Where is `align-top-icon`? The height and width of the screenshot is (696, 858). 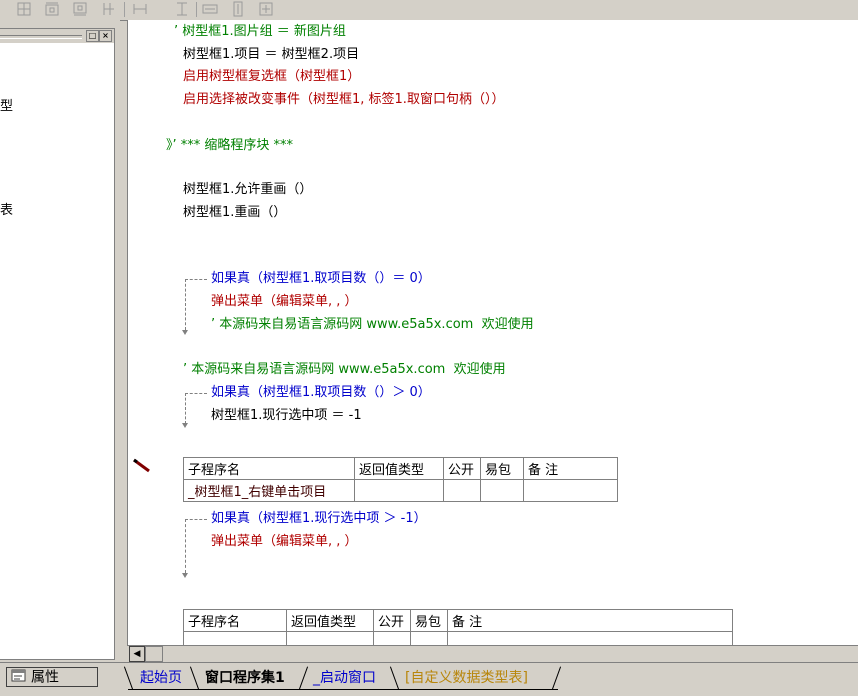
align-top-icon is located at coordinates (52, 9).